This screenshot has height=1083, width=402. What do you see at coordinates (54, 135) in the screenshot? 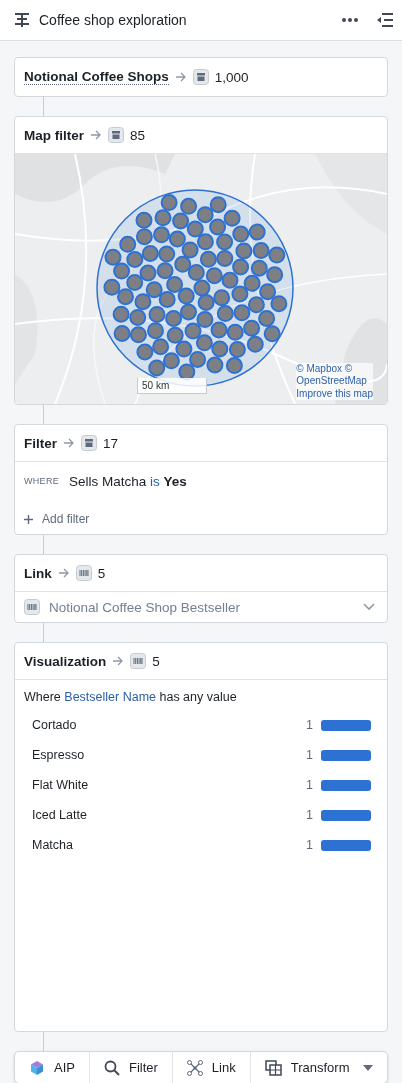
I see `card-title: Map filter` at bounding box center [54, 135].